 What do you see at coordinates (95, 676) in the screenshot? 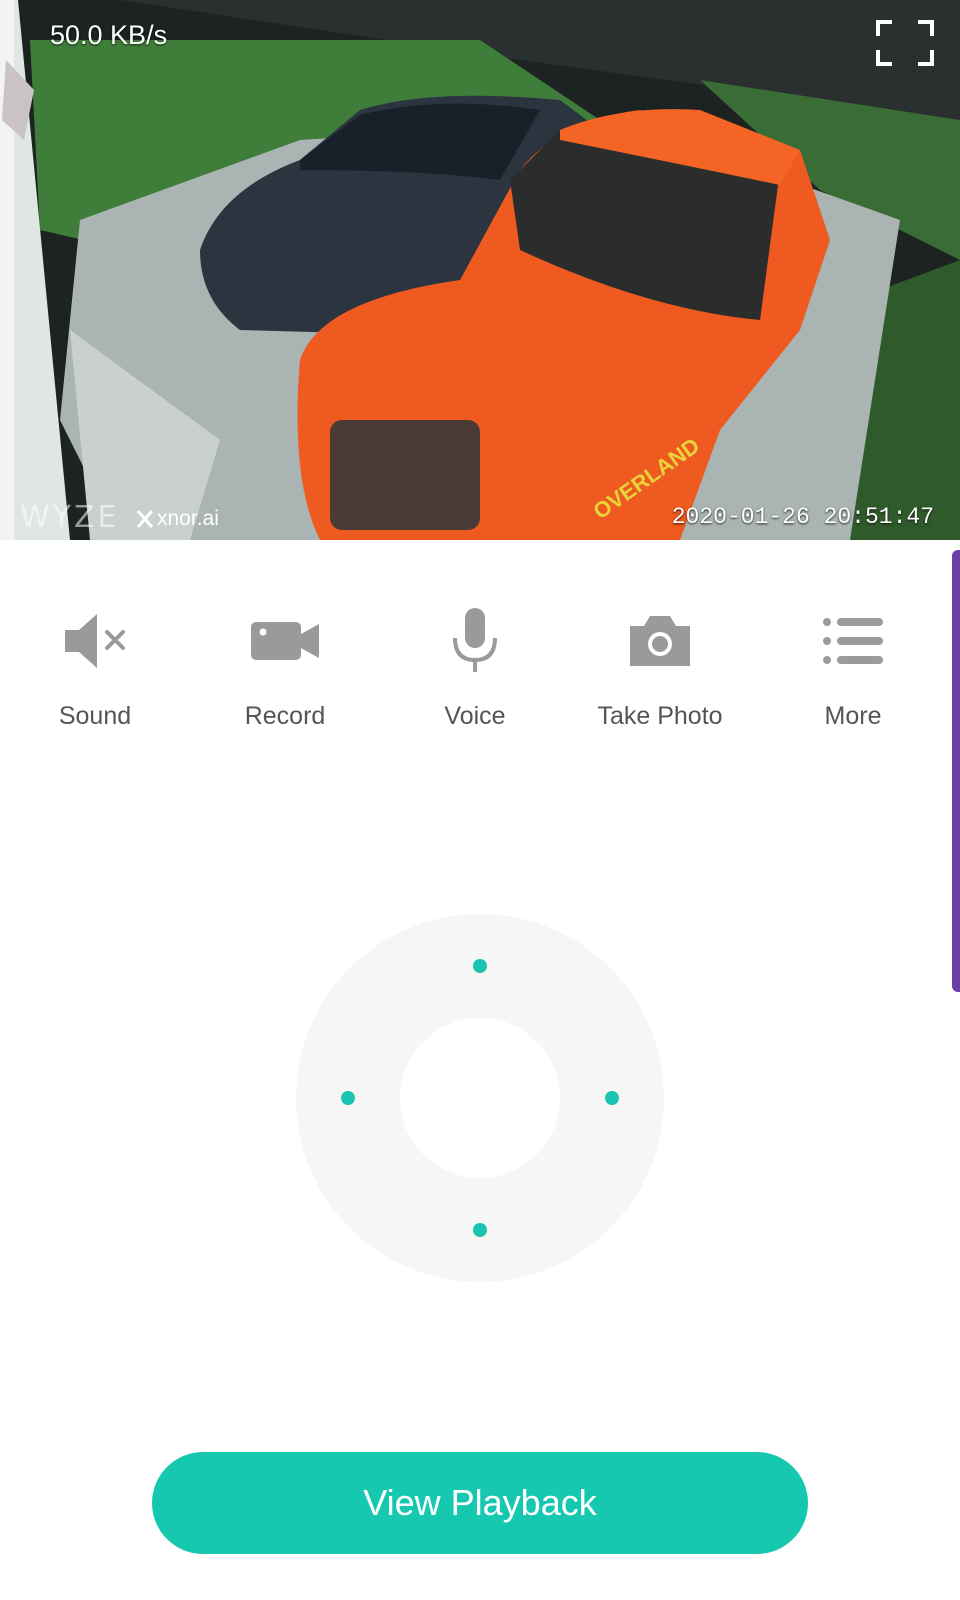
I see `sound-button: Sound` at bounding box center [95, 676].